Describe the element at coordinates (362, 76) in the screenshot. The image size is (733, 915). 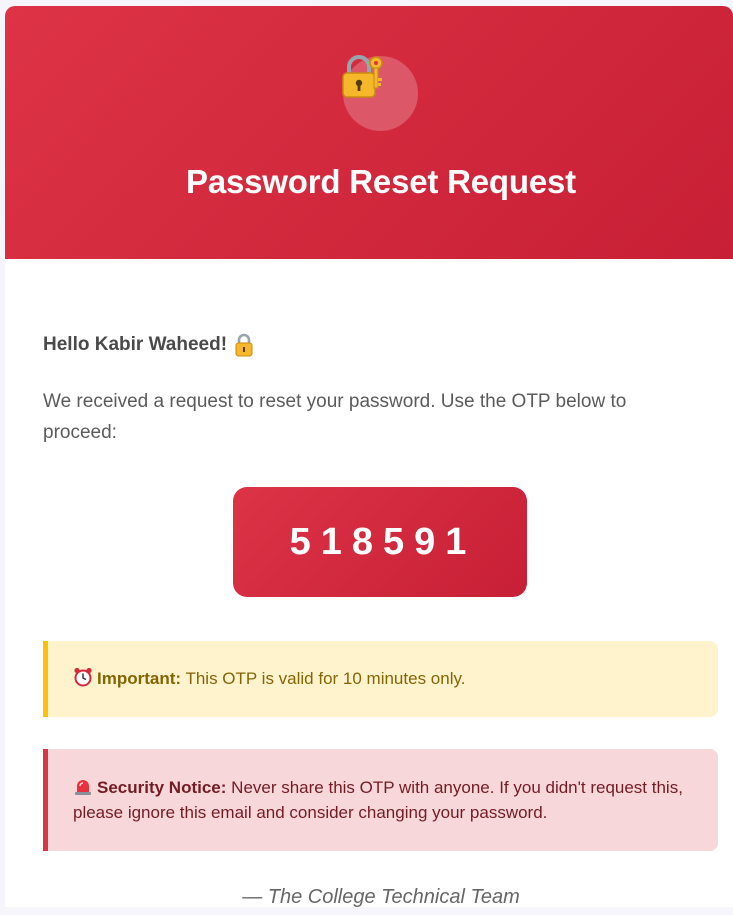
I see `lock-with-key-icon` at that location.